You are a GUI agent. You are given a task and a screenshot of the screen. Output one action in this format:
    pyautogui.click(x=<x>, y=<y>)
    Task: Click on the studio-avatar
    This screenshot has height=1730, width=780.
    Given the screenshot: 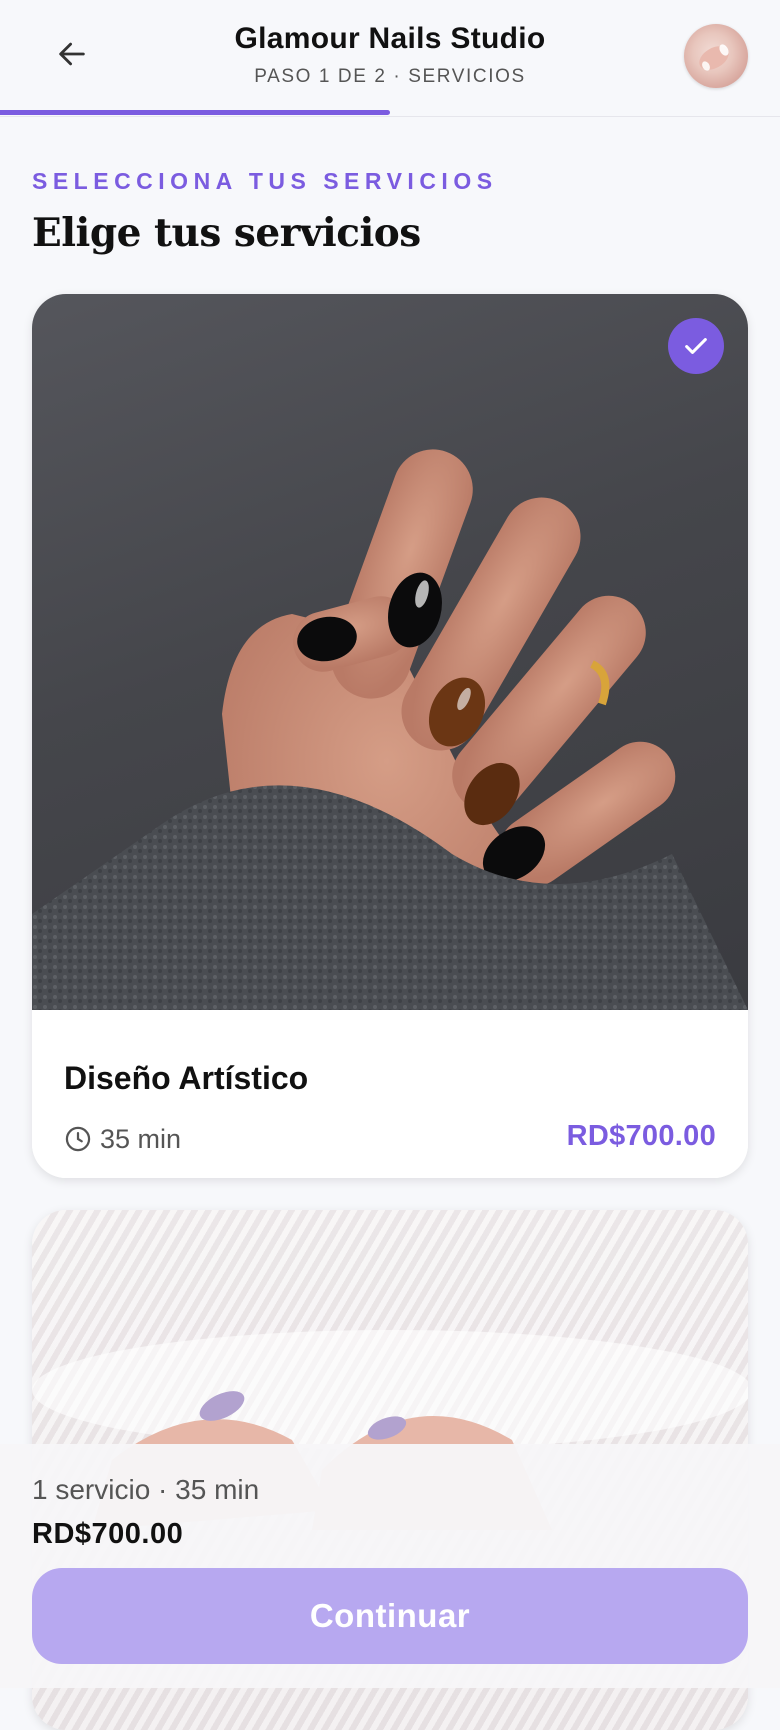 What is the action you would take?
    pyautogui.click(x=716, y=56)
    